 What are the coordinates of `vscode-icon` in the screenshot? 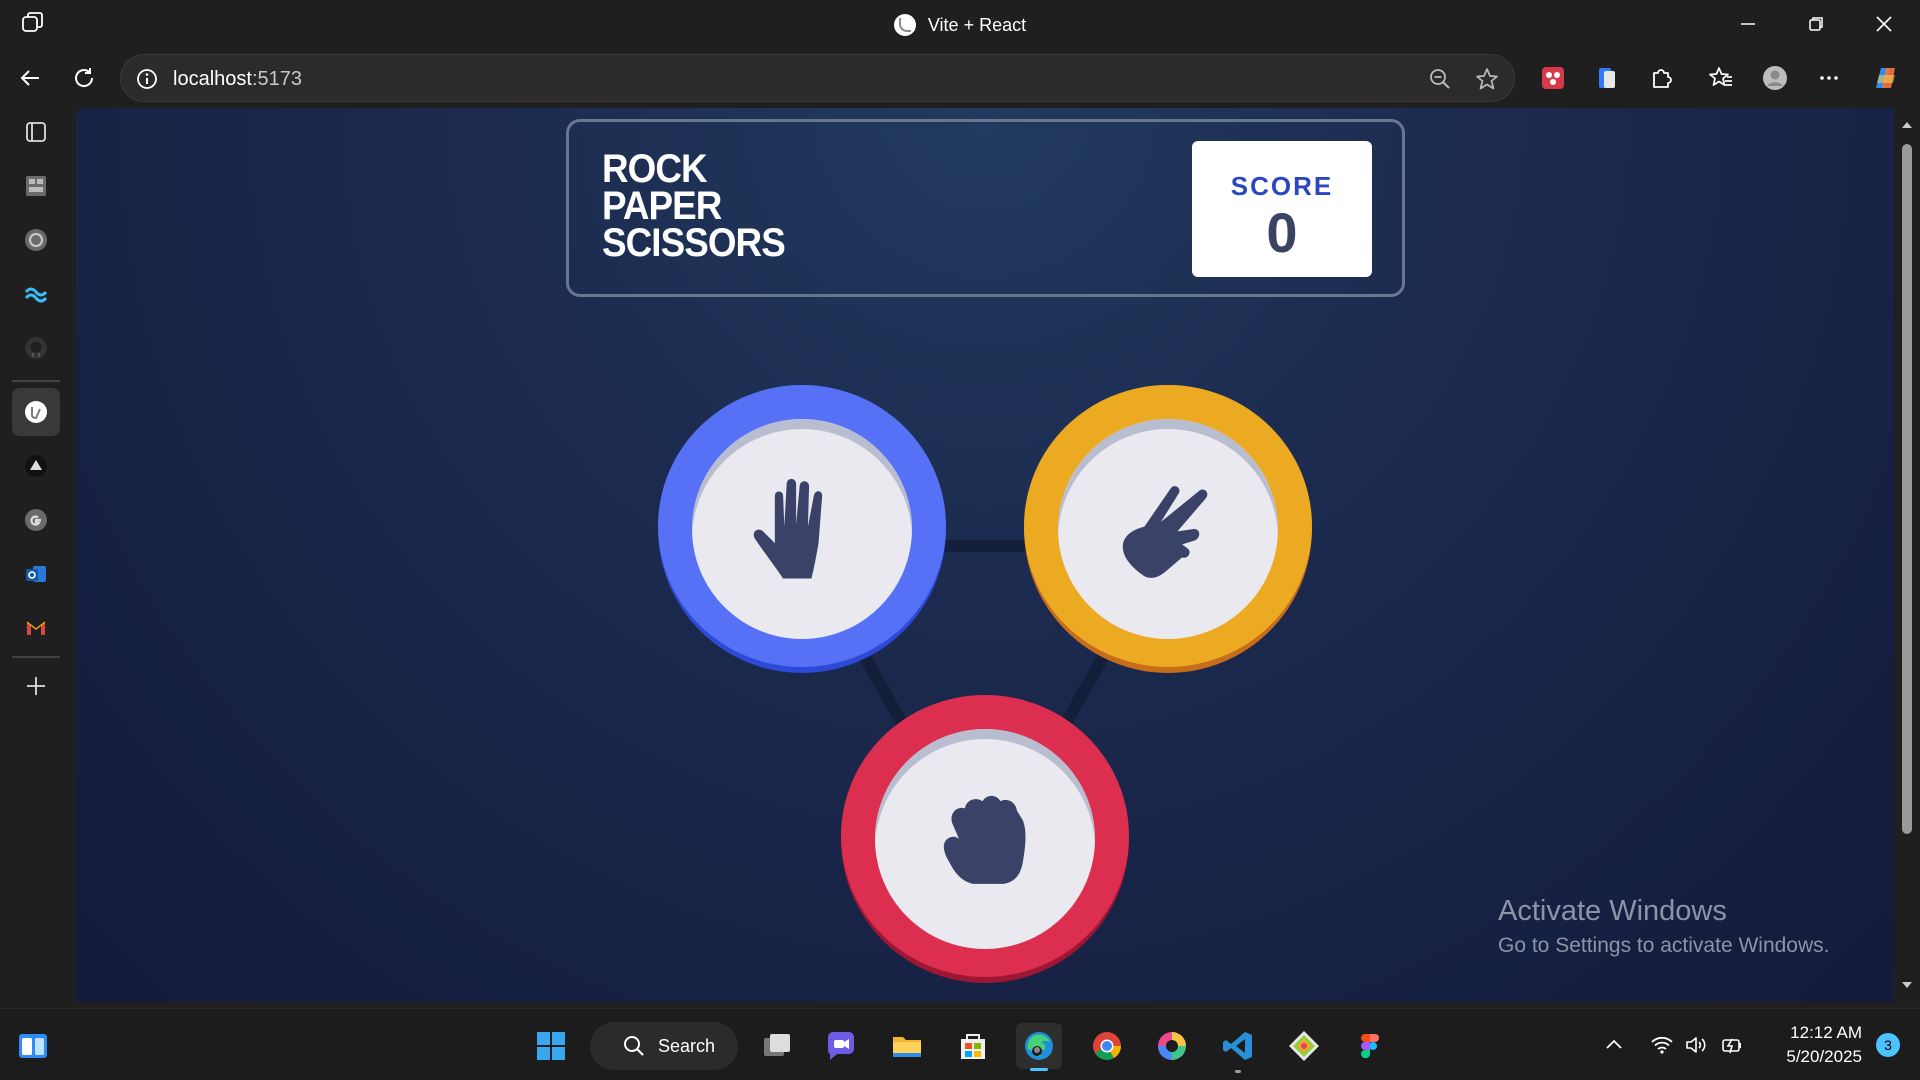 It's located at (1237, 1046).